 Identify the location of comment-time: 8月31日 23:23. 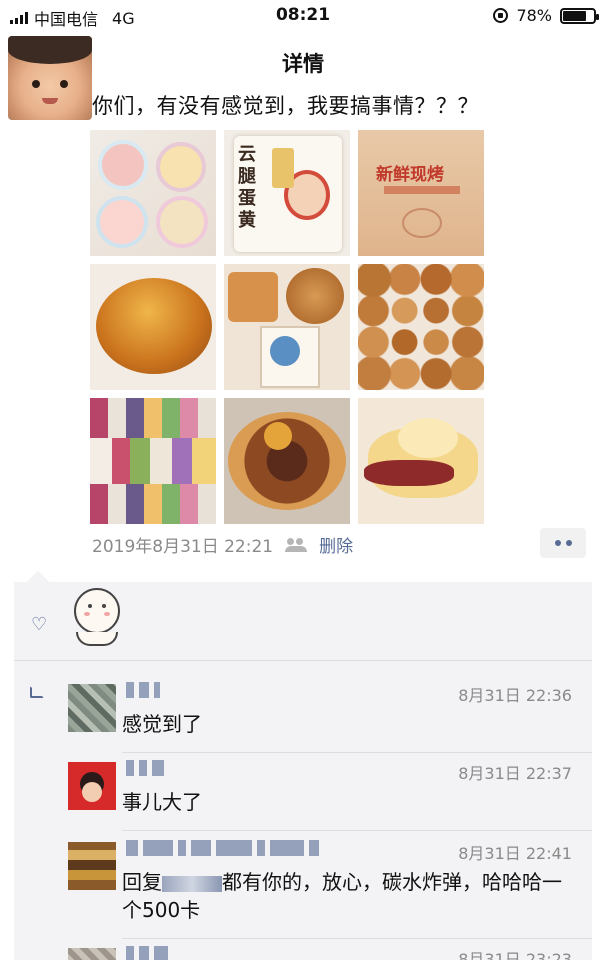
(515, 955).